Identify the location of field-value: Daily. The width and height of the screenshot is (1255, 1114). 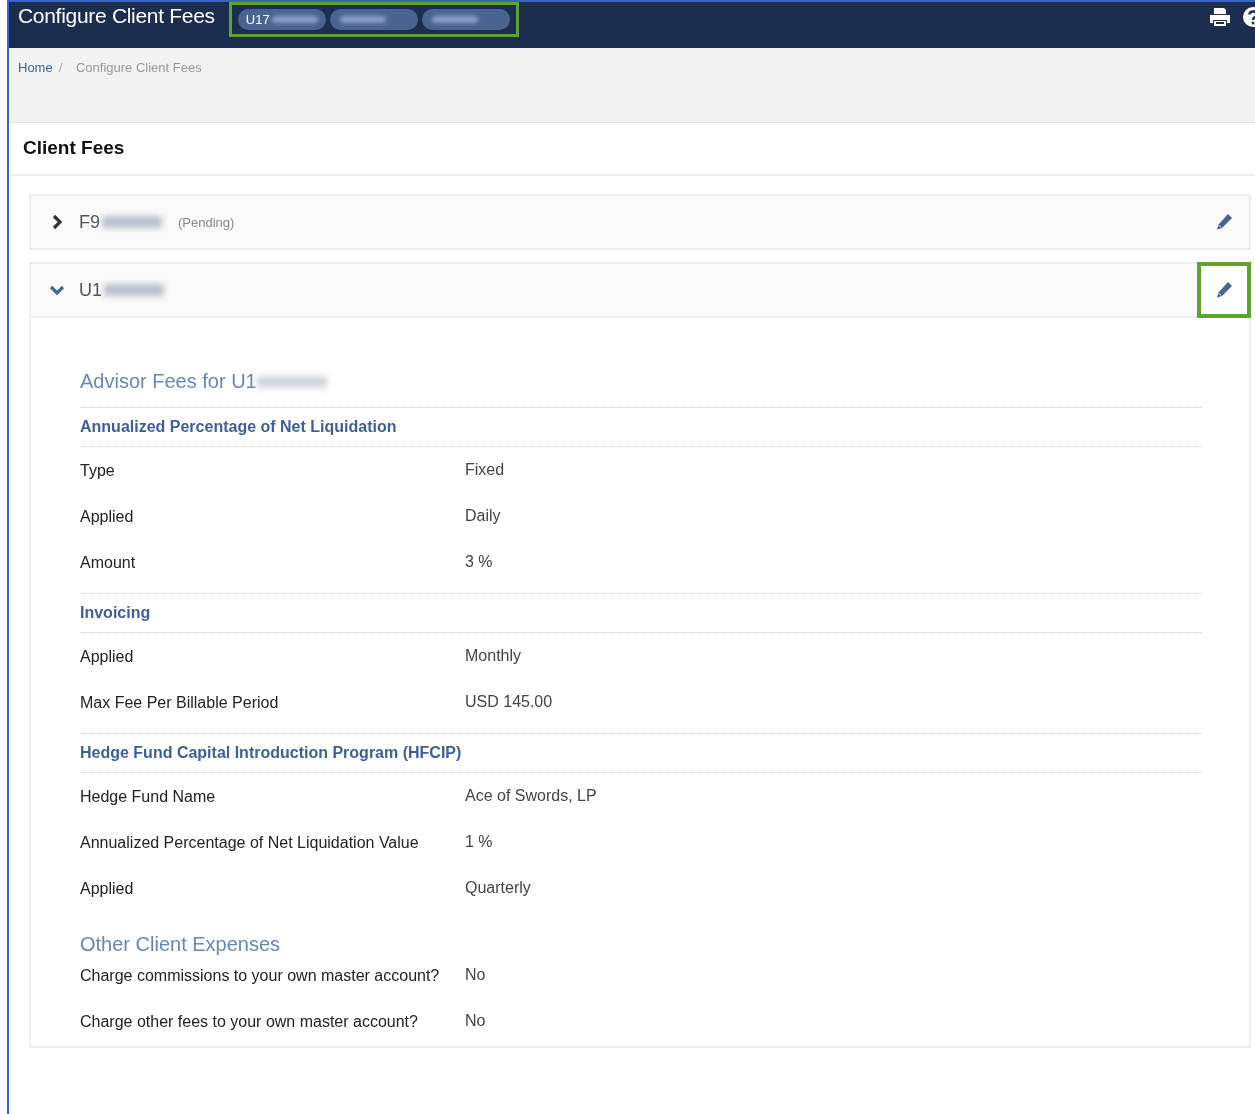
(483, 516).